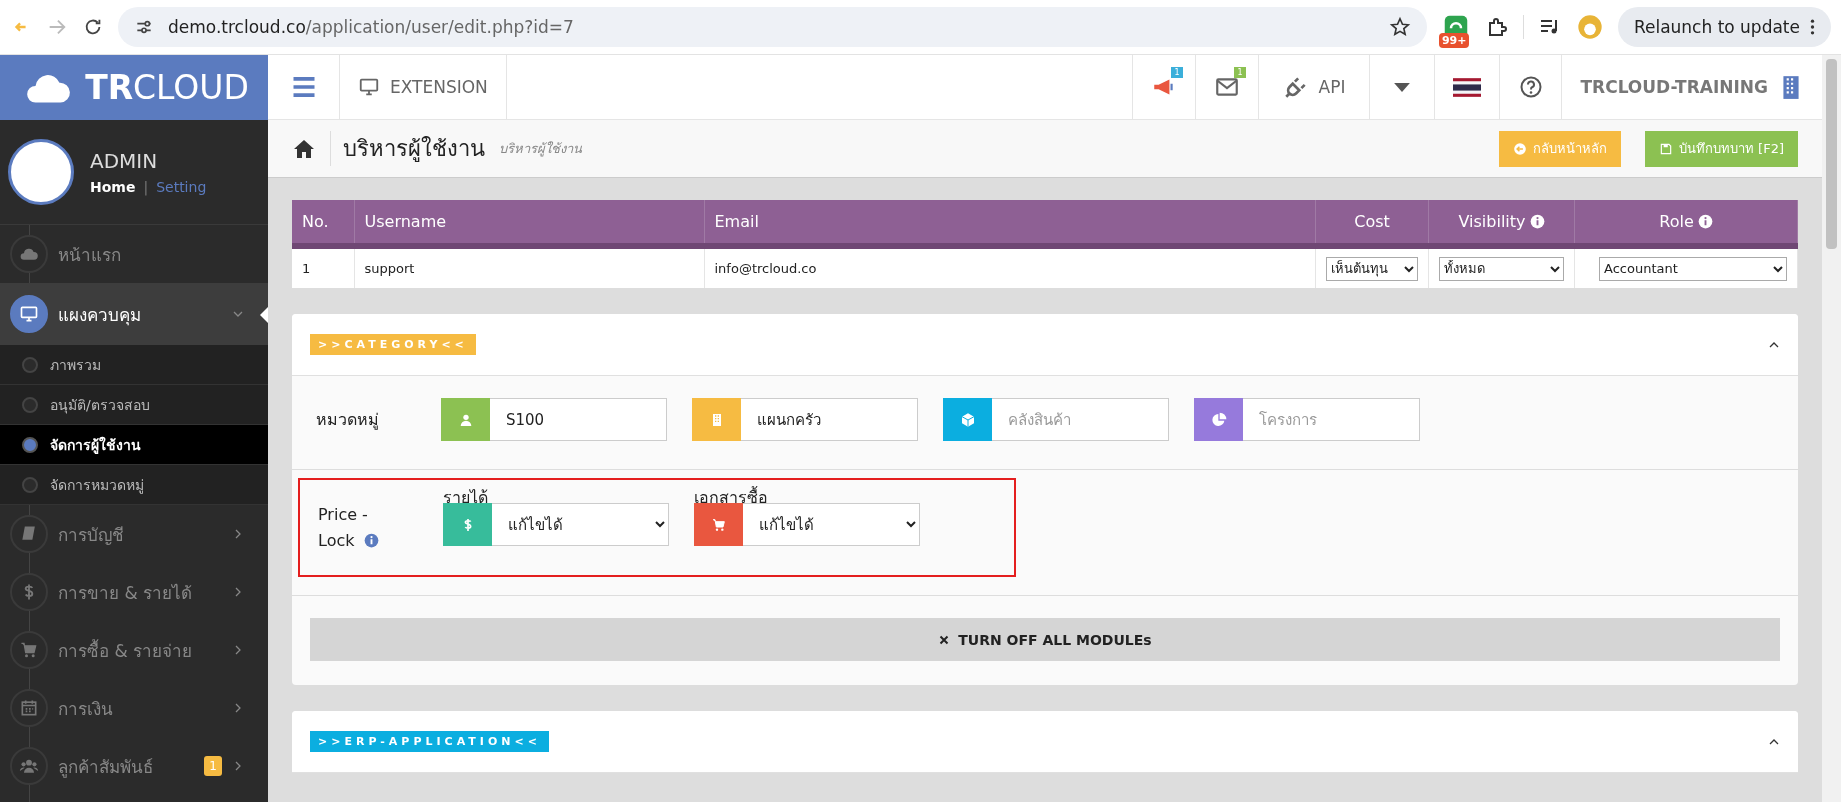 The width and height of the screenshot is (1841, 802). Describe the element at coordinates (765, 268) in the screenshot. I see `table-cell: info@trcloud.co` at that location.